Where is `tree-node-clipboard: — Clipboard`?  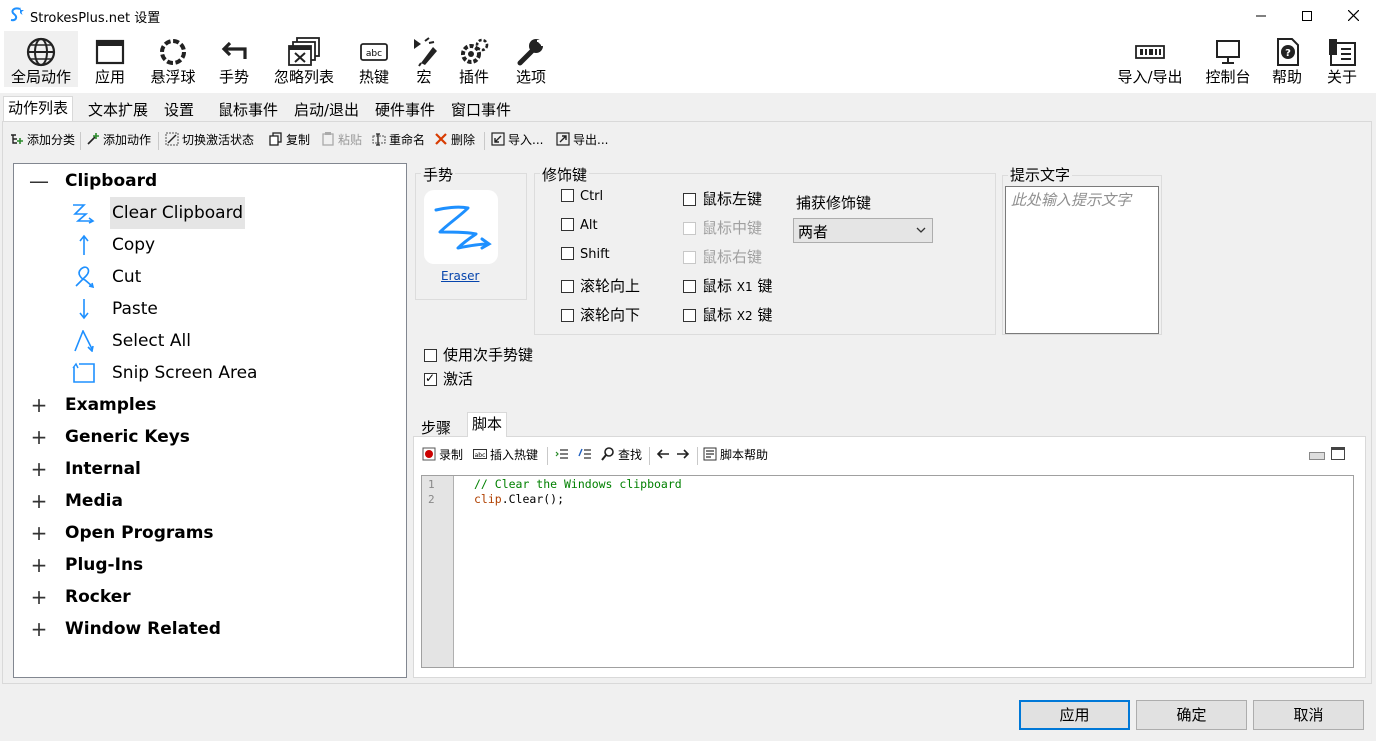
tree-node-clipboard: — Clipboard is located at coordinates (210, 181).